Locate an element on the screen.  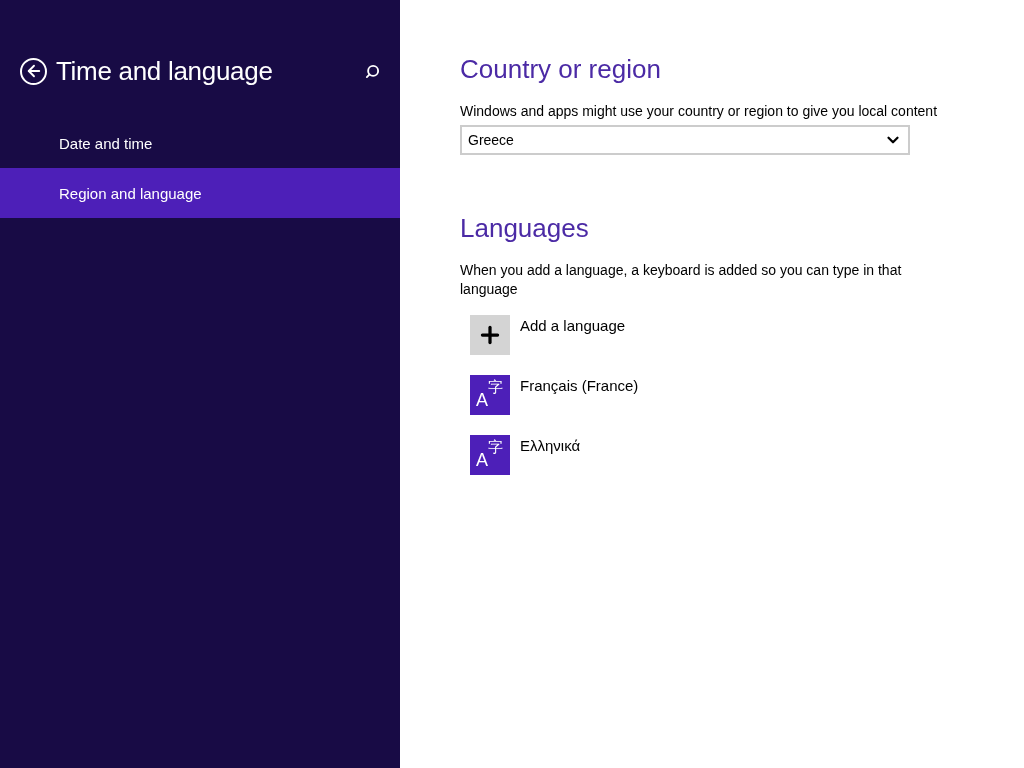
section-description: When you add a language, a keyboard is added so you can type in that language is located at coordinates (681, 280).